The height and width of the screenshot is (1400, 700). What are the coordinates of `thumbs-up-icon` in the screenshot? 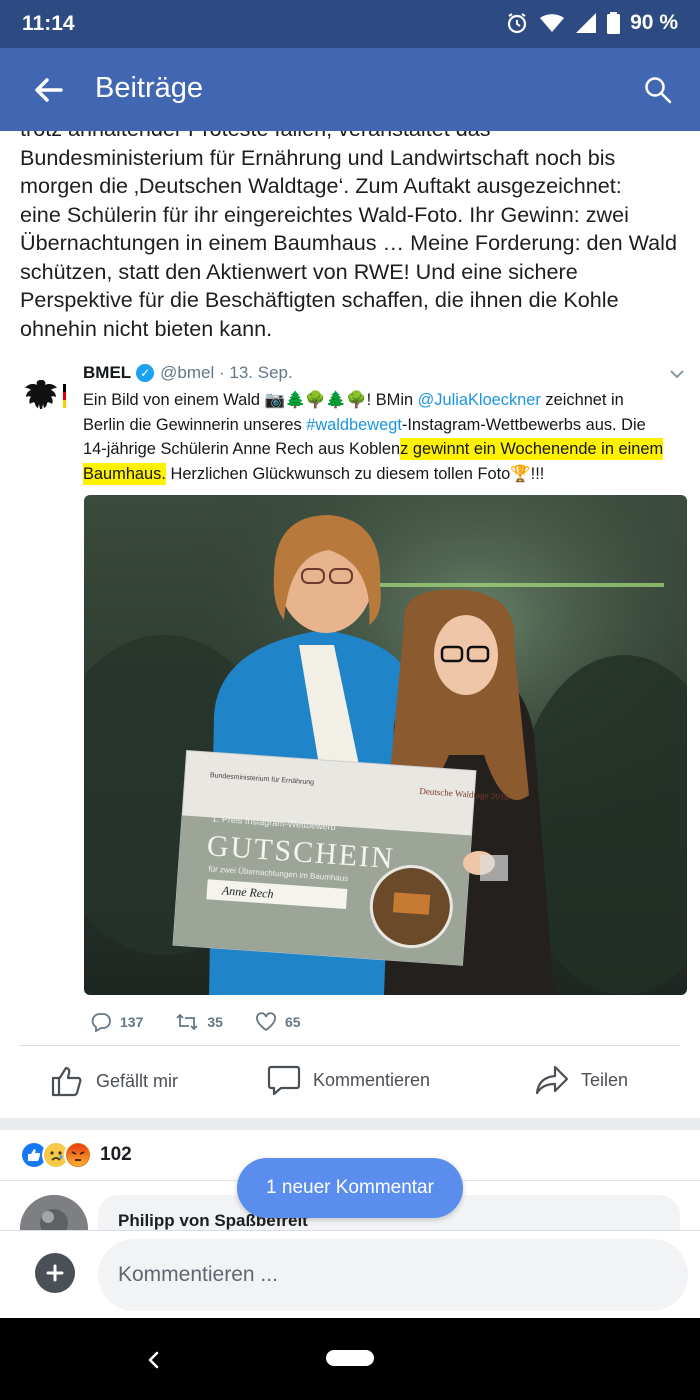 It's located at (66, 1081).